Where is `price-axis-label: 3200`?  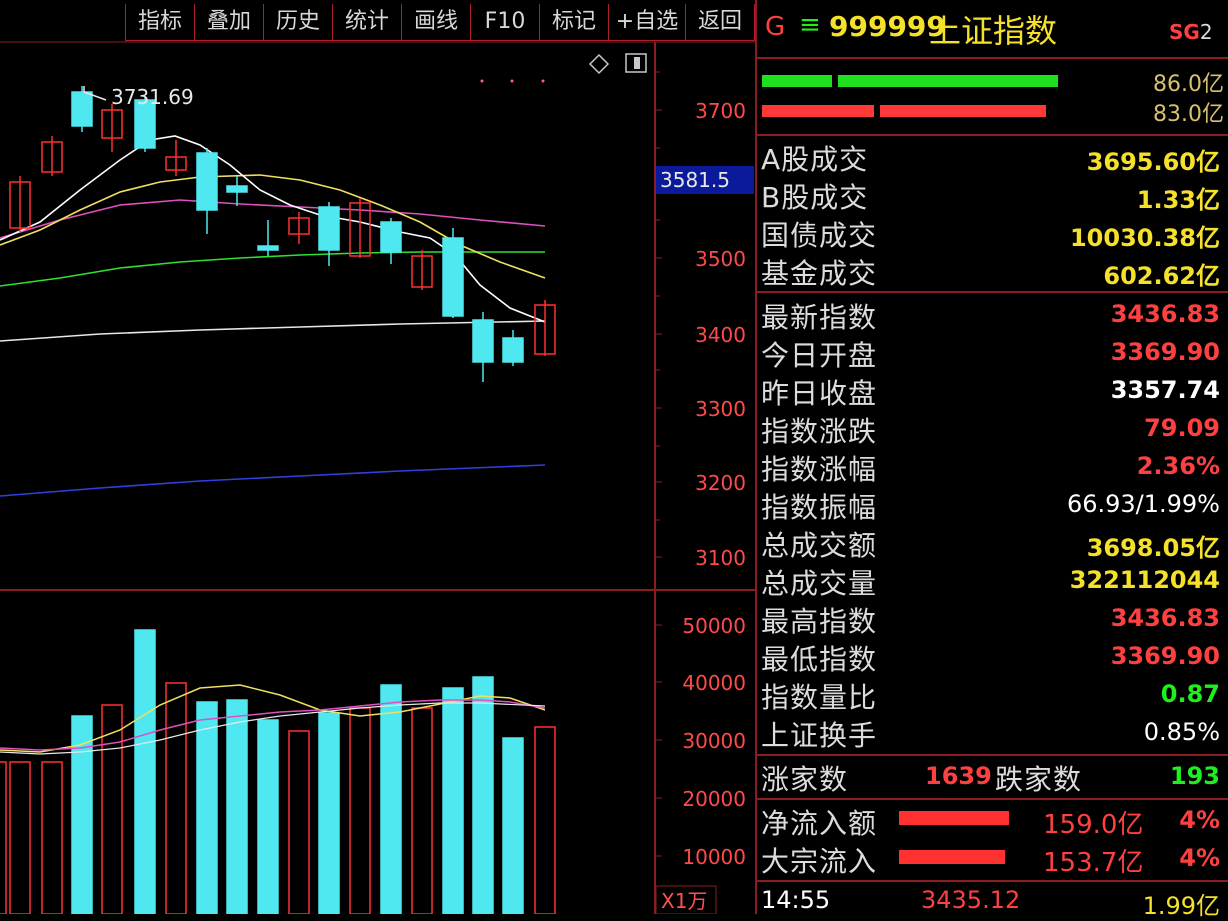
price-axis-label: 3200 is located at coordinates (720, 483).